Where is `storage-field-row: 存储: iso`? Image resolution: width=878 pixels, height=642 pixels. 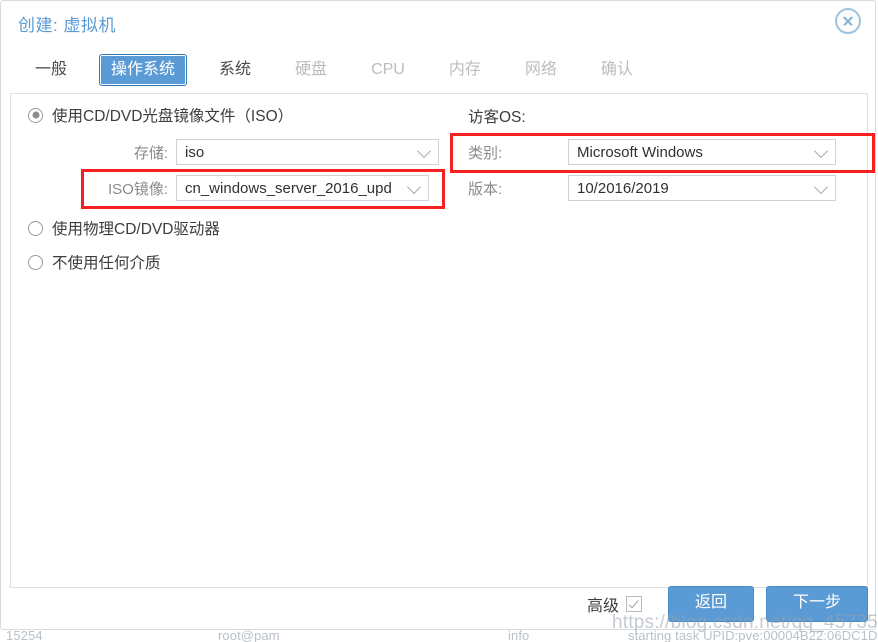
storage-field-row: 存储: iso is located at coordinates (226, 152).